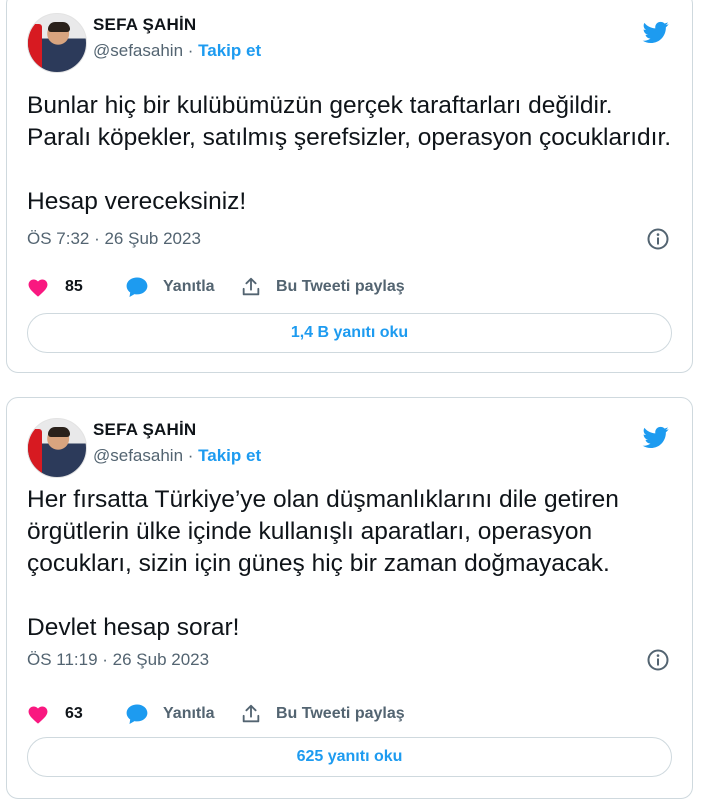 Image resolution: width=710 pixels, height=802 pixels. I want to click on tweet-actions: 63 Yanıtla Bu Tweeti paylaş, so click(347, 714).